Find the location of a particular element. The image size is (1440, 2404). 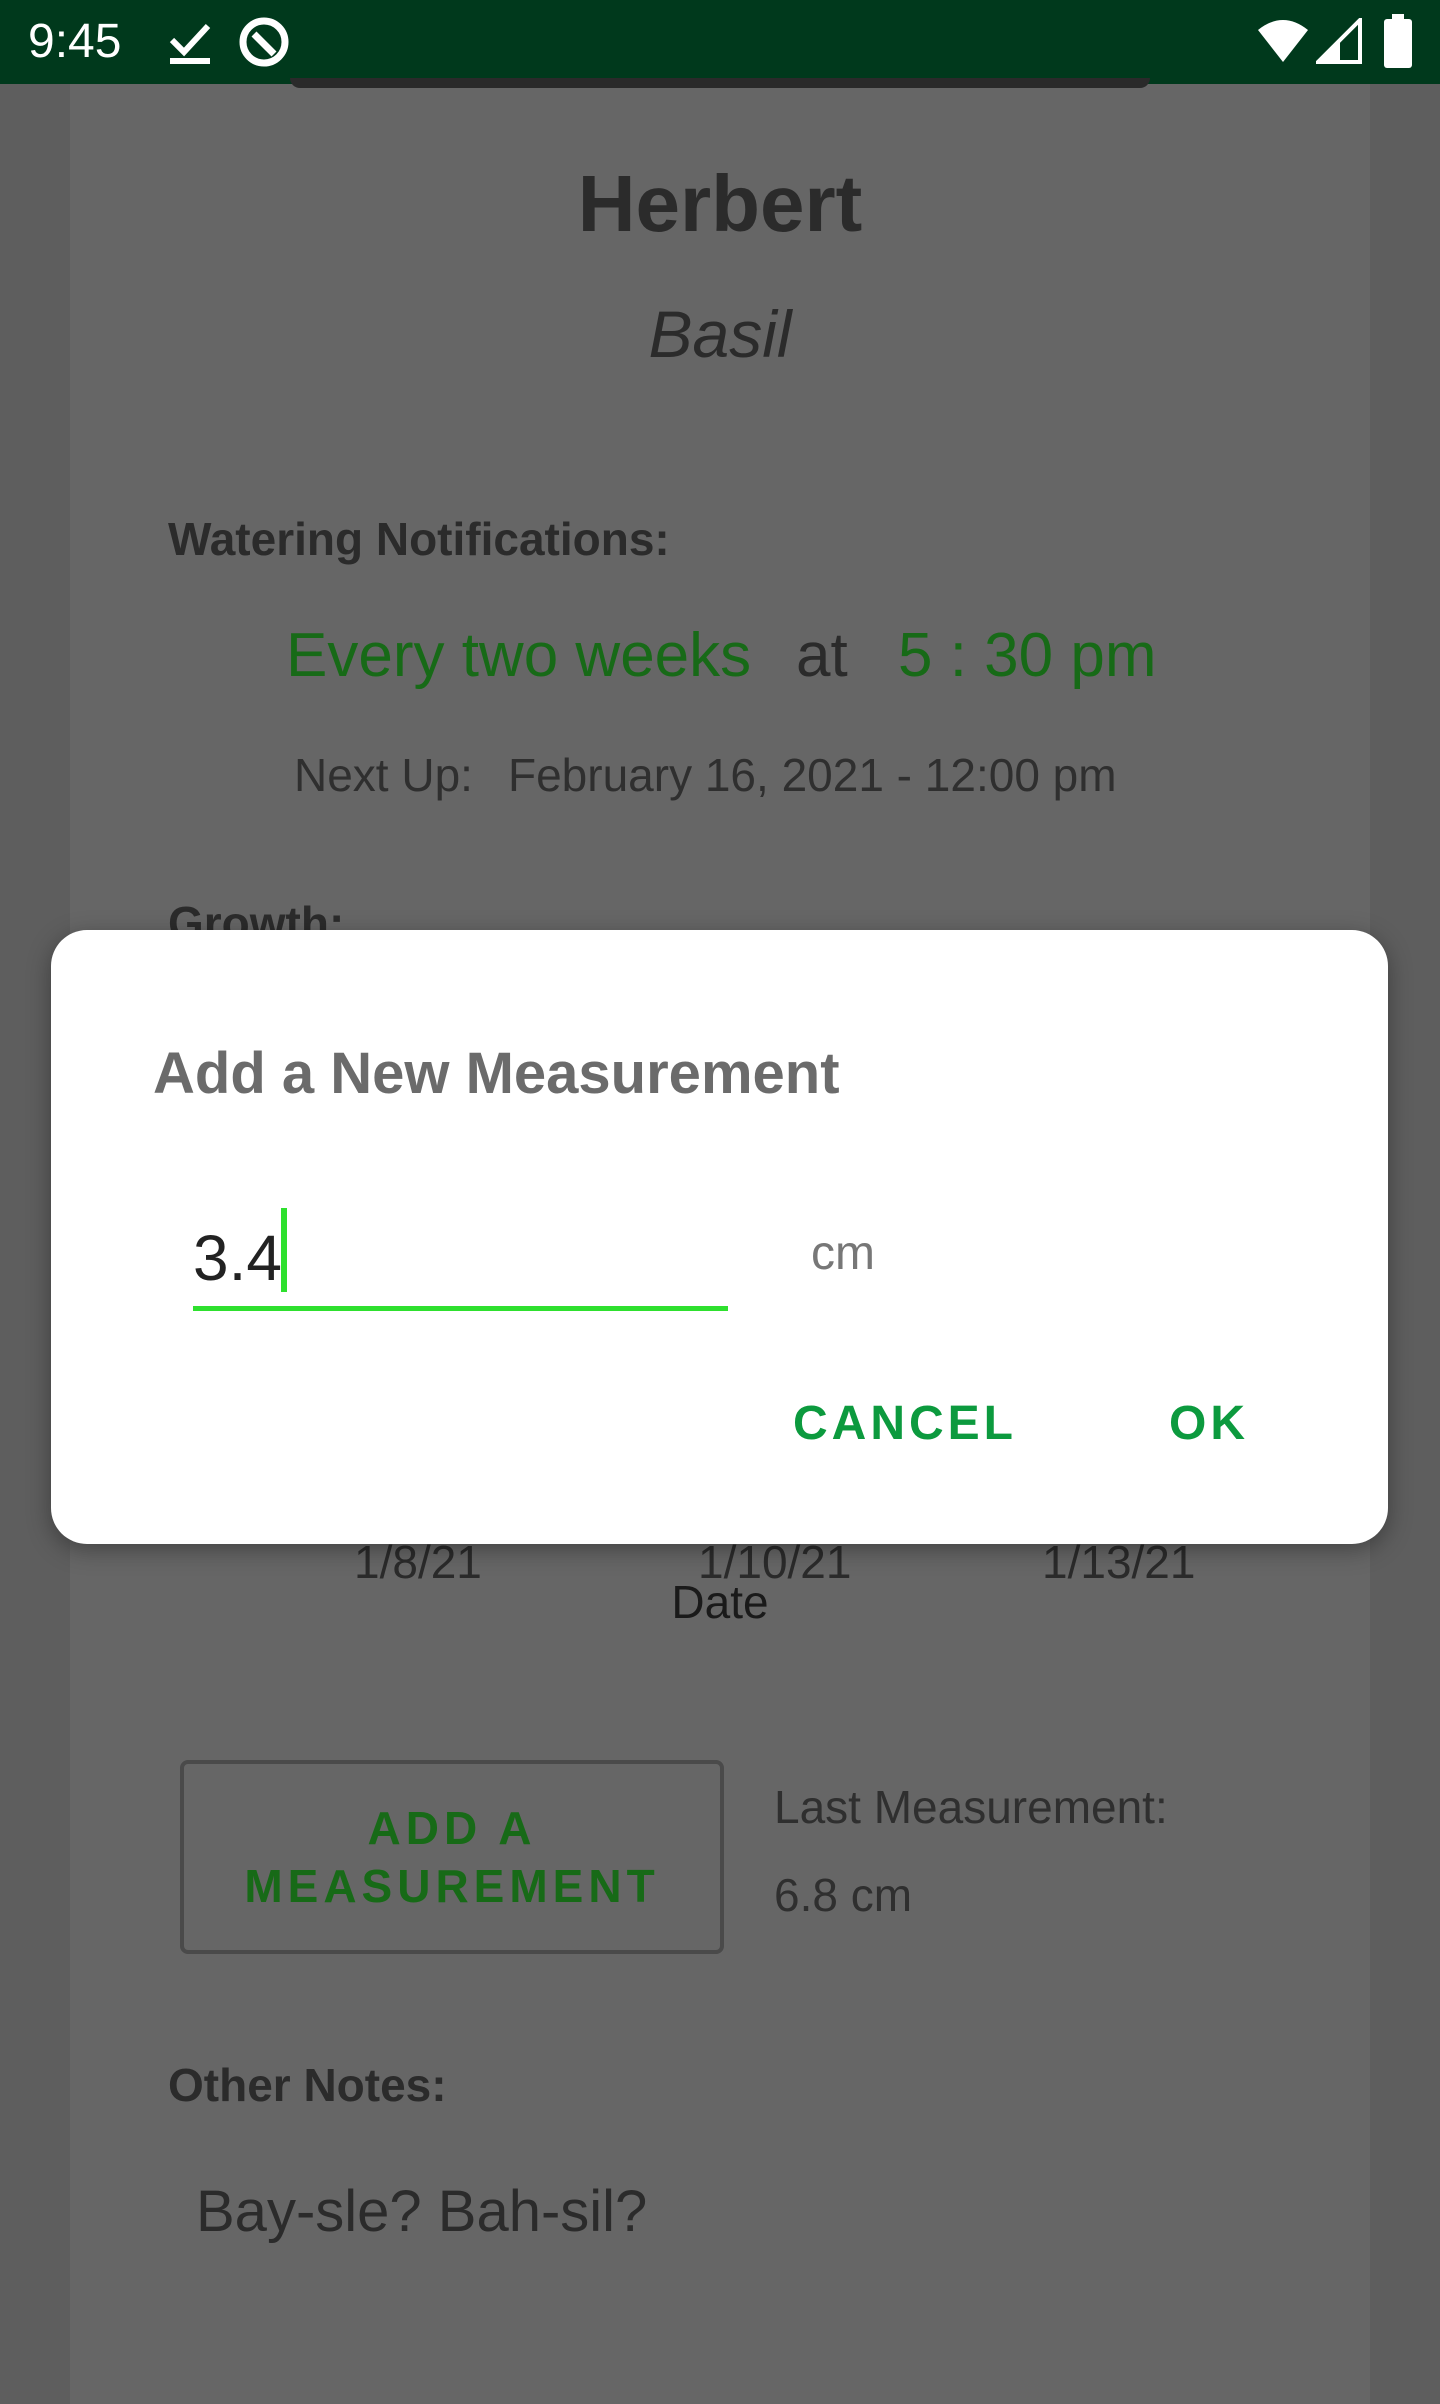

text-cursor is located at coordinates (284, 1250).